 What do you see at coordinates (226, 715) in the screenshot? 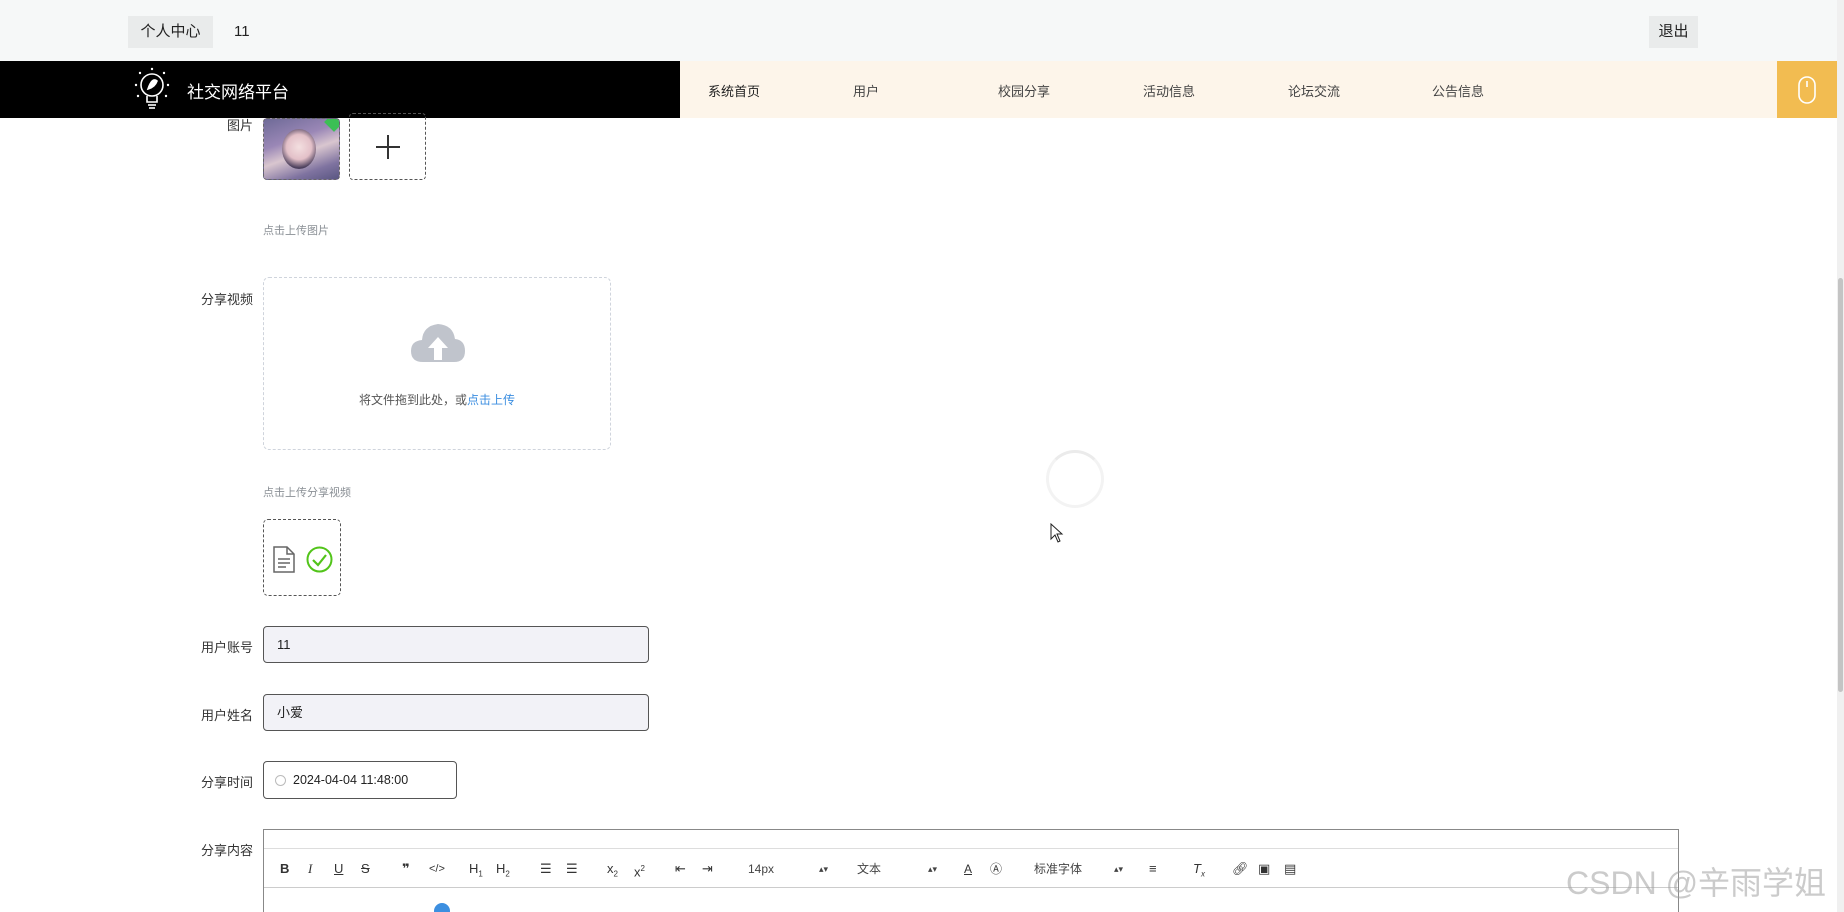
I see `name-label: 用户姓名` at bounding box center [226, 715].